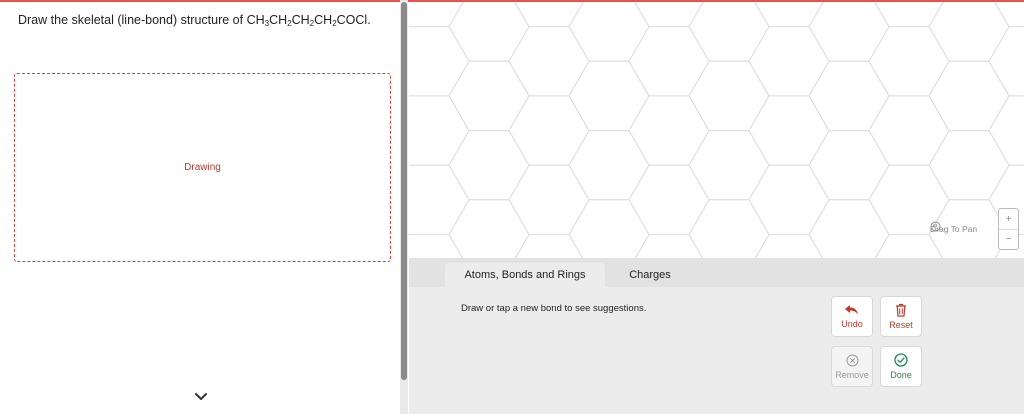 Image resolution: width=1024 pixels, height=414 pixels. I want to click on reset-button: Reset, so click(901, 316).